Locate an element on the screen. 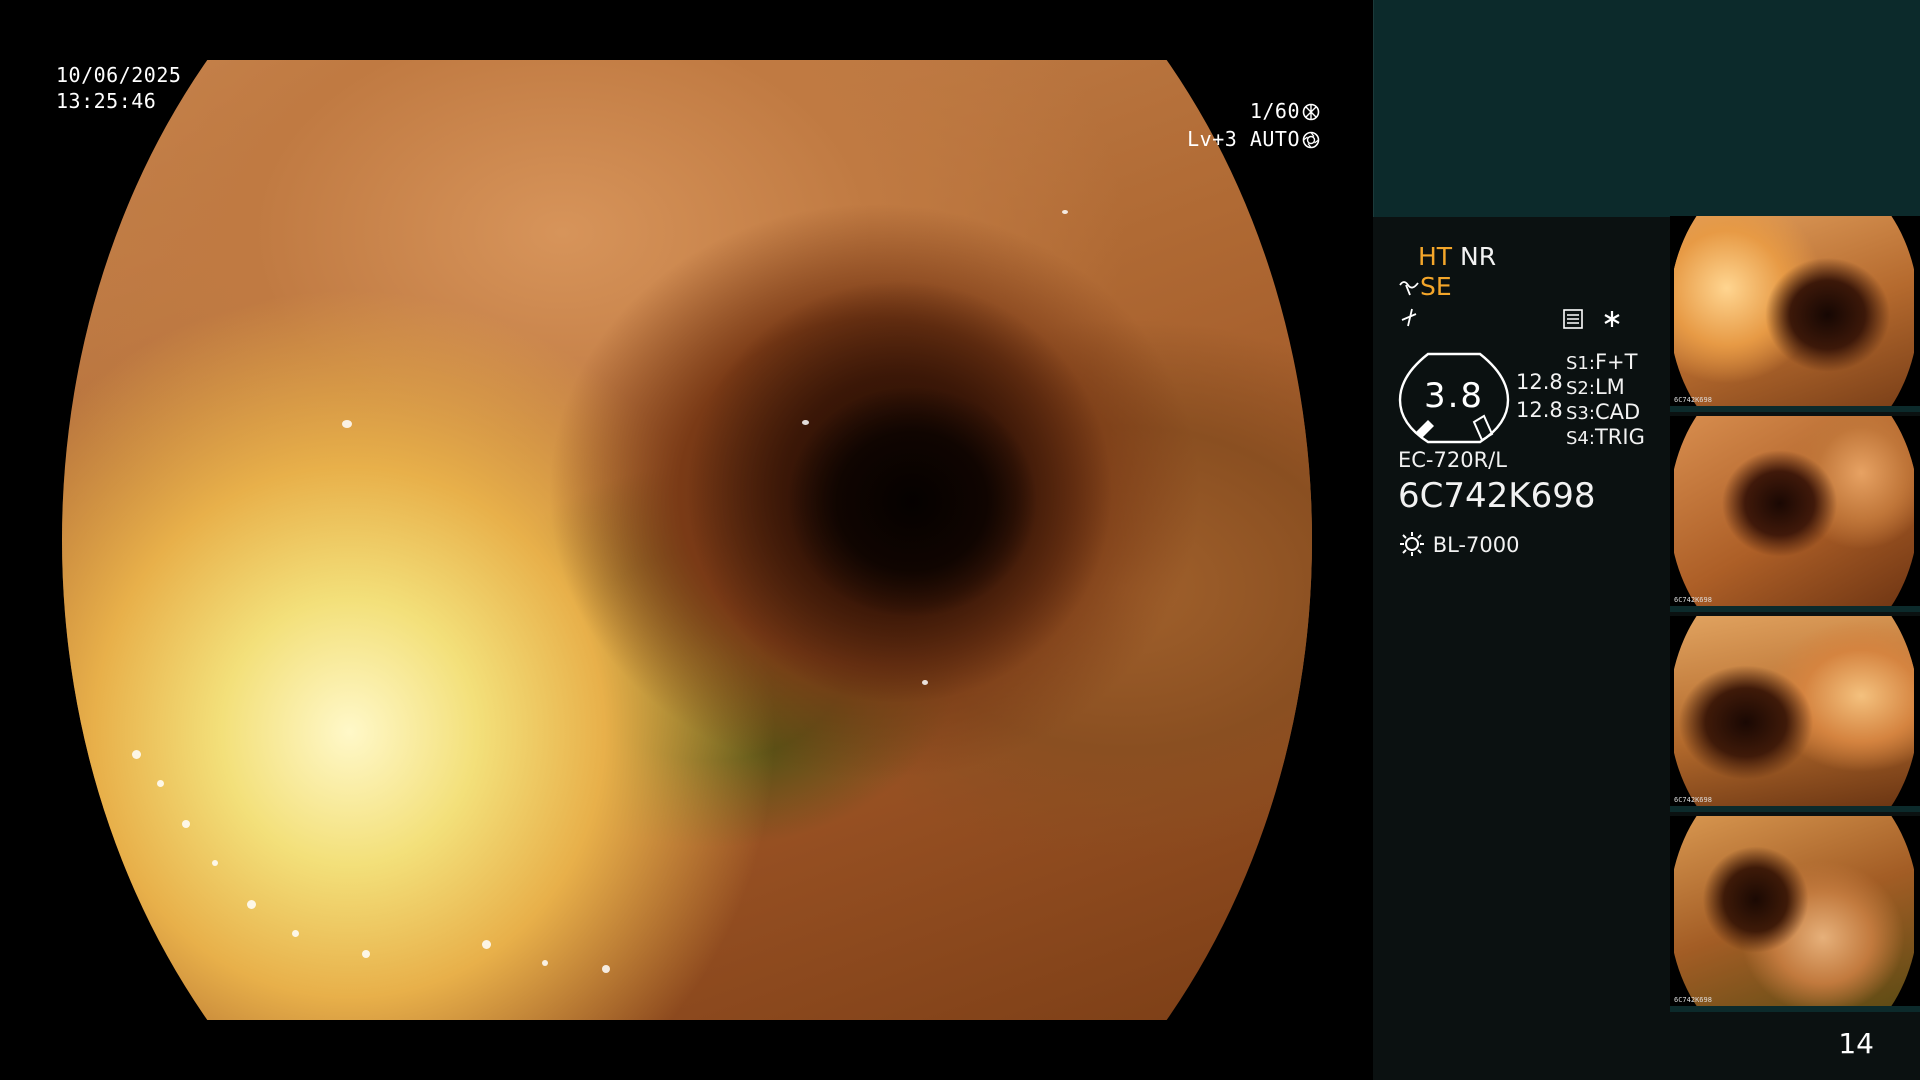  shutter-readout: 1/60 is located at coordinates (1235, 111).